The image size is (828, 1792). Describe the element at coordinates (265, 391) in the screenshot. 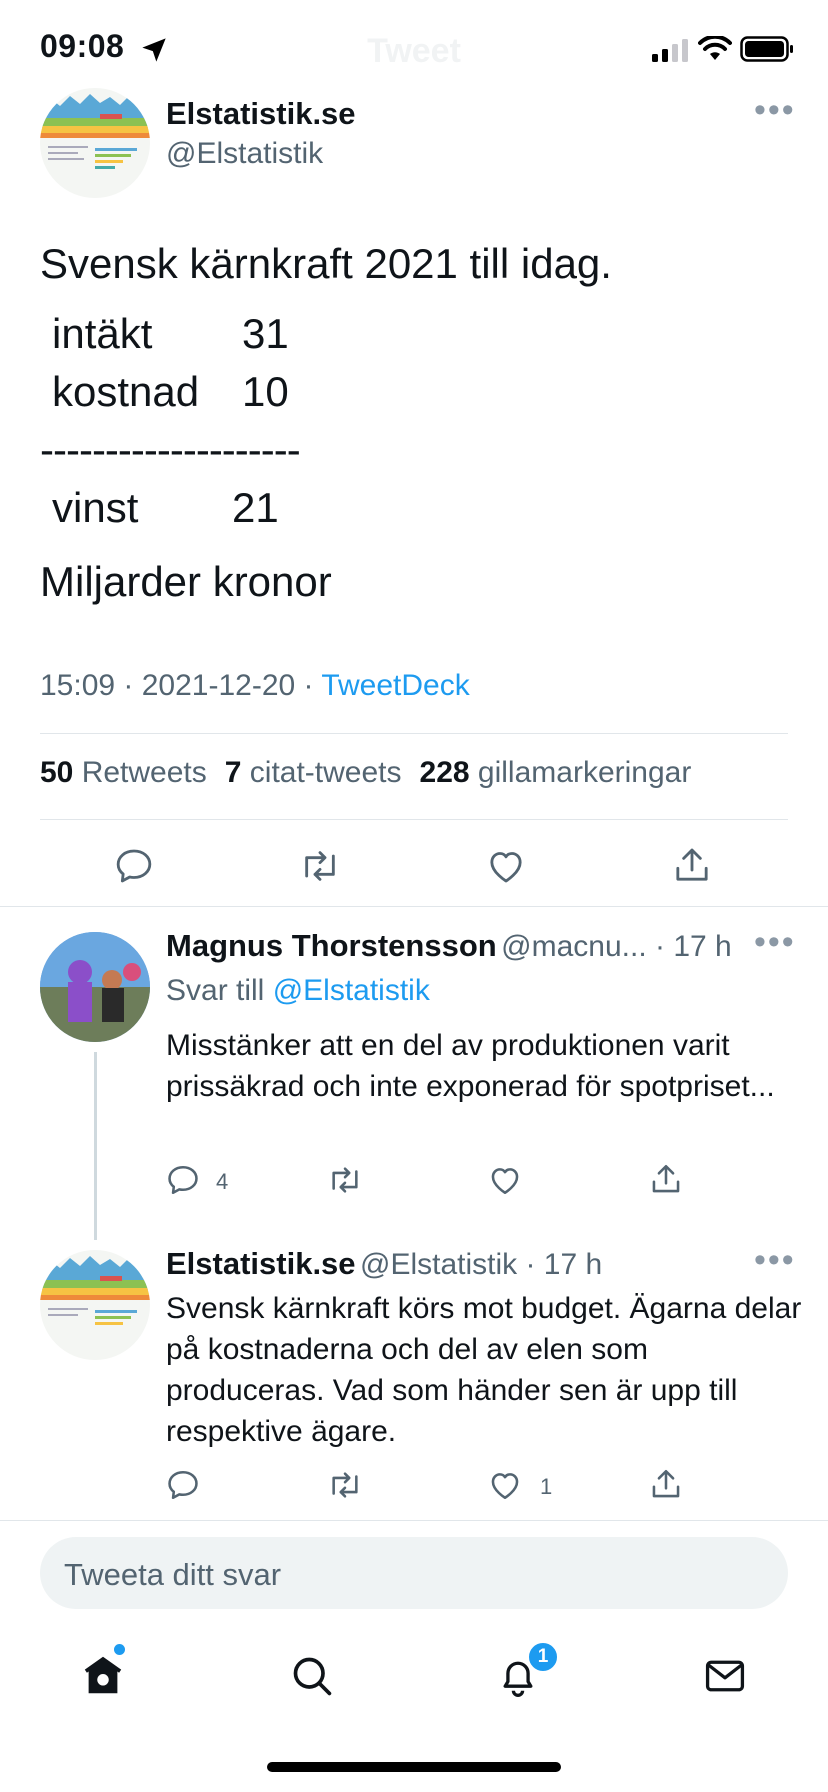

I see `row-value: 10` at that location.